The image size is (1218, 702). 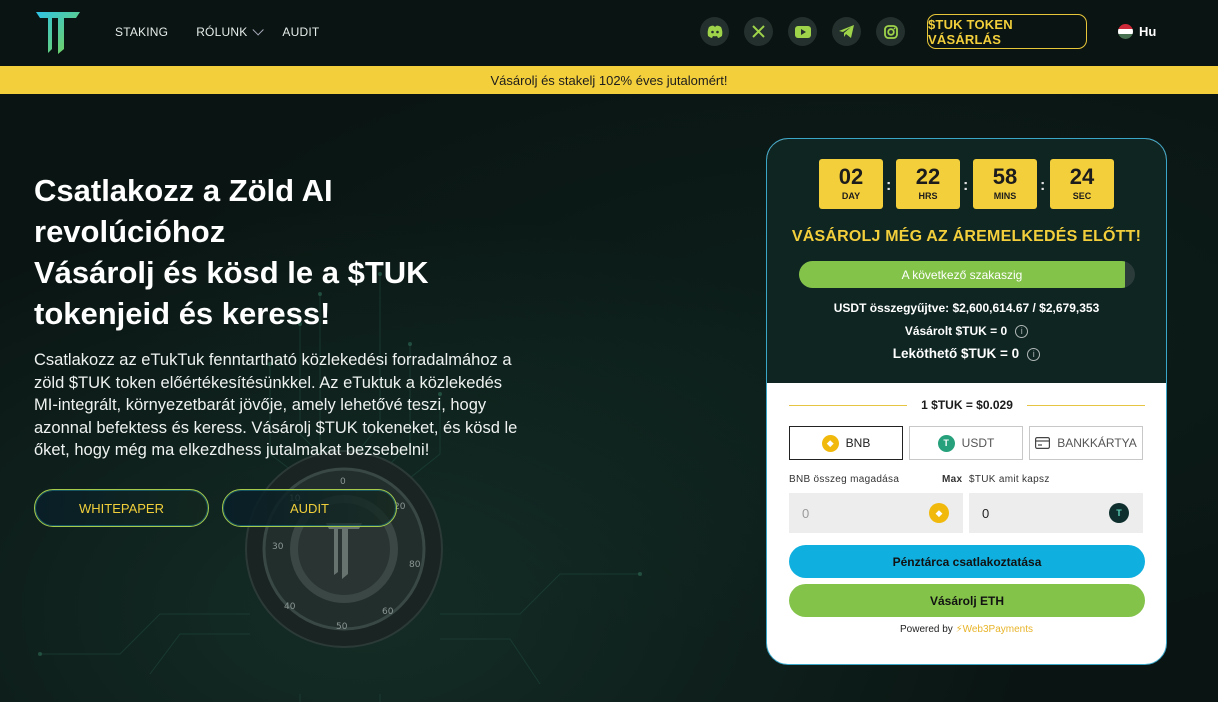 I want to click on bought-amount: Vásárolt $TUK = 0 i, so click(x=966, y=331).